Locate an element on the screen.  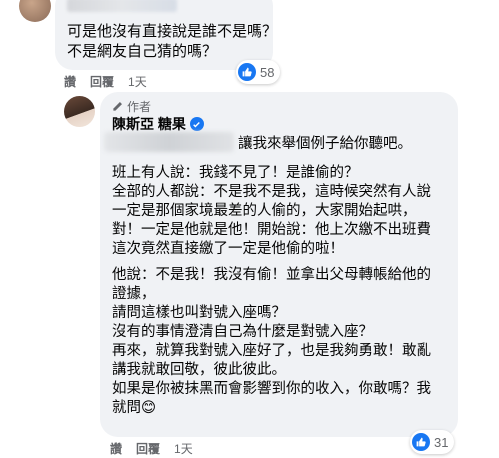
author-badge: 作者 is located at coordinates (131, 106).